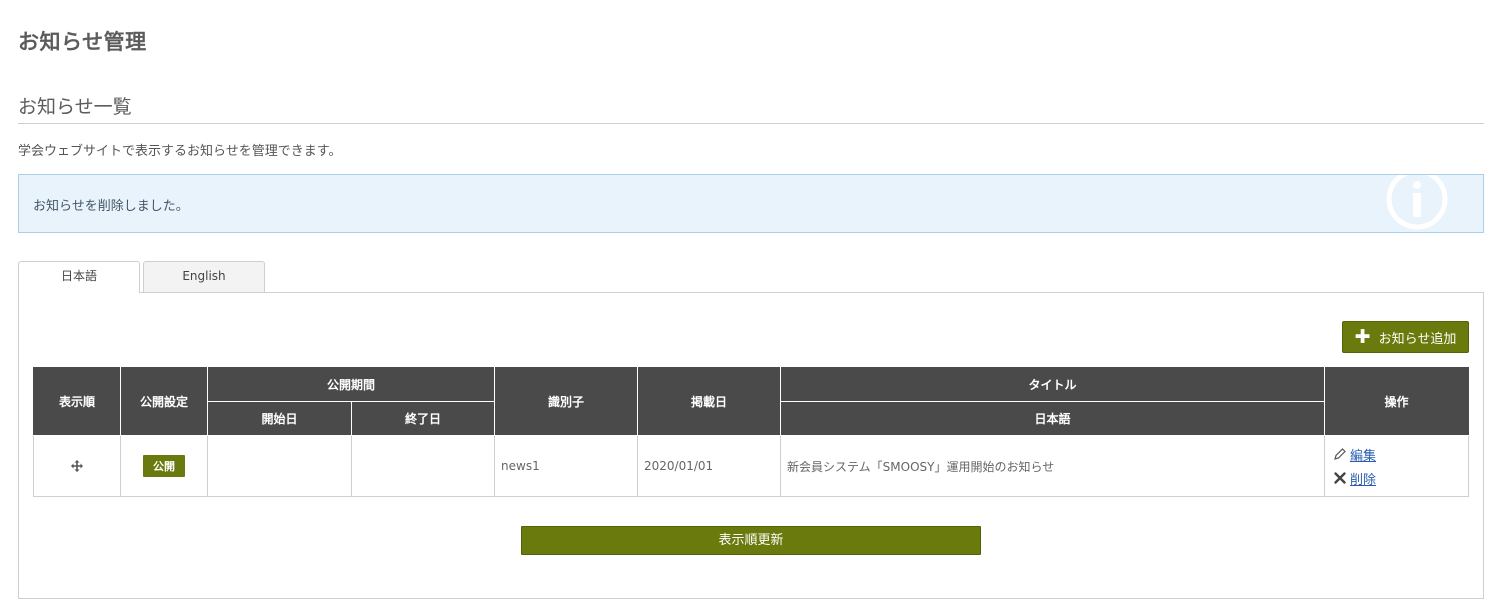  What do you see at coordinates (751, 540) in the screenshot?
I see `update-order-button: 表示順更新` at bounding box center [751, 540].